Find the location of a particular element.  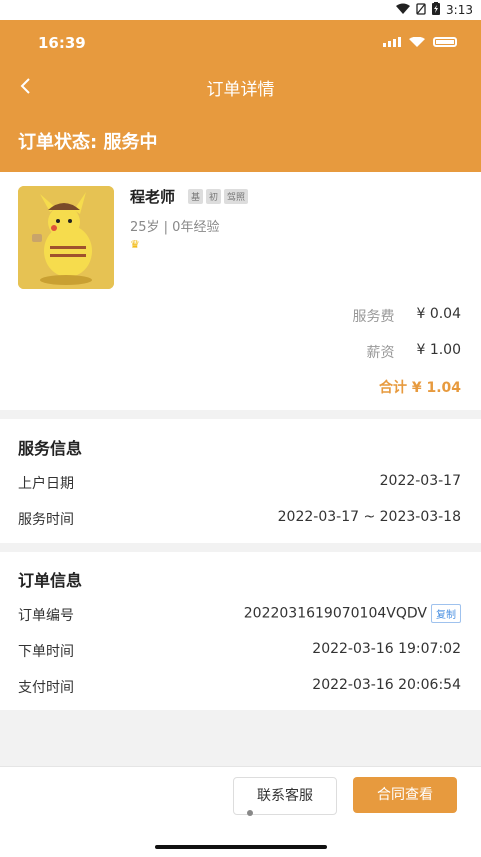

section-title: 服务信息 is located at coordinates (50, 448).